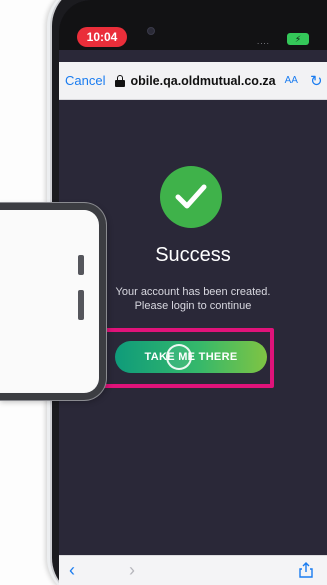  What do you see at coordinates (191, 197) in the screenshot?
I see `check-circle-icon` at bounding box center [191, 197].